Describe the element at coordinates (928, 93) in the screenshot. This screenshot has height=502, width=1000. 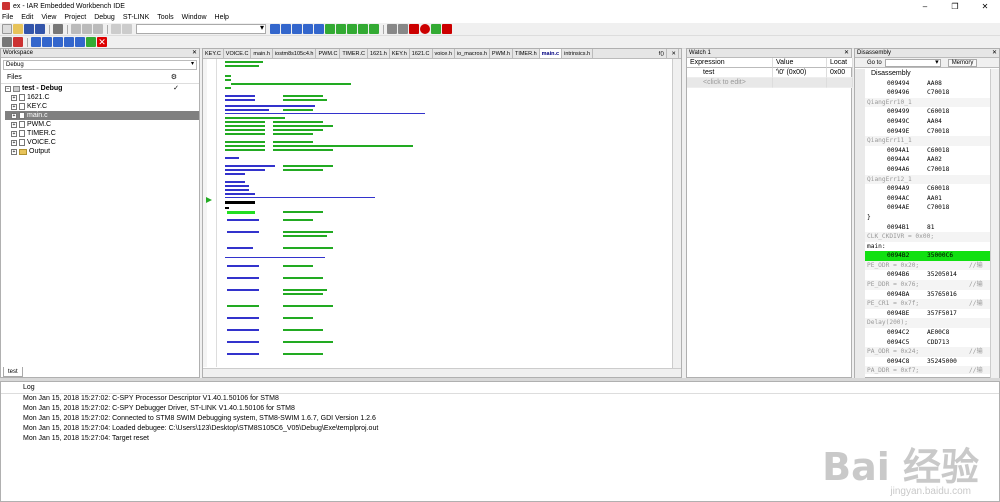
I see `disassembly-row: 009496 C70018` at that location.